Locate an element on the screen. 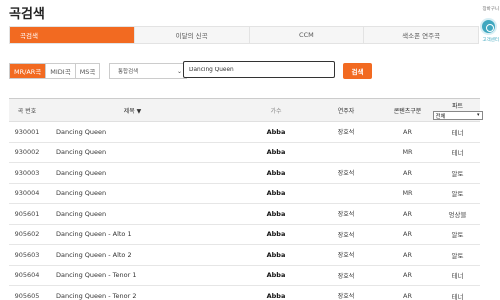 This screenshot has width=500, height=300. cell-num: 905605 is located at coordinates (27, 295).